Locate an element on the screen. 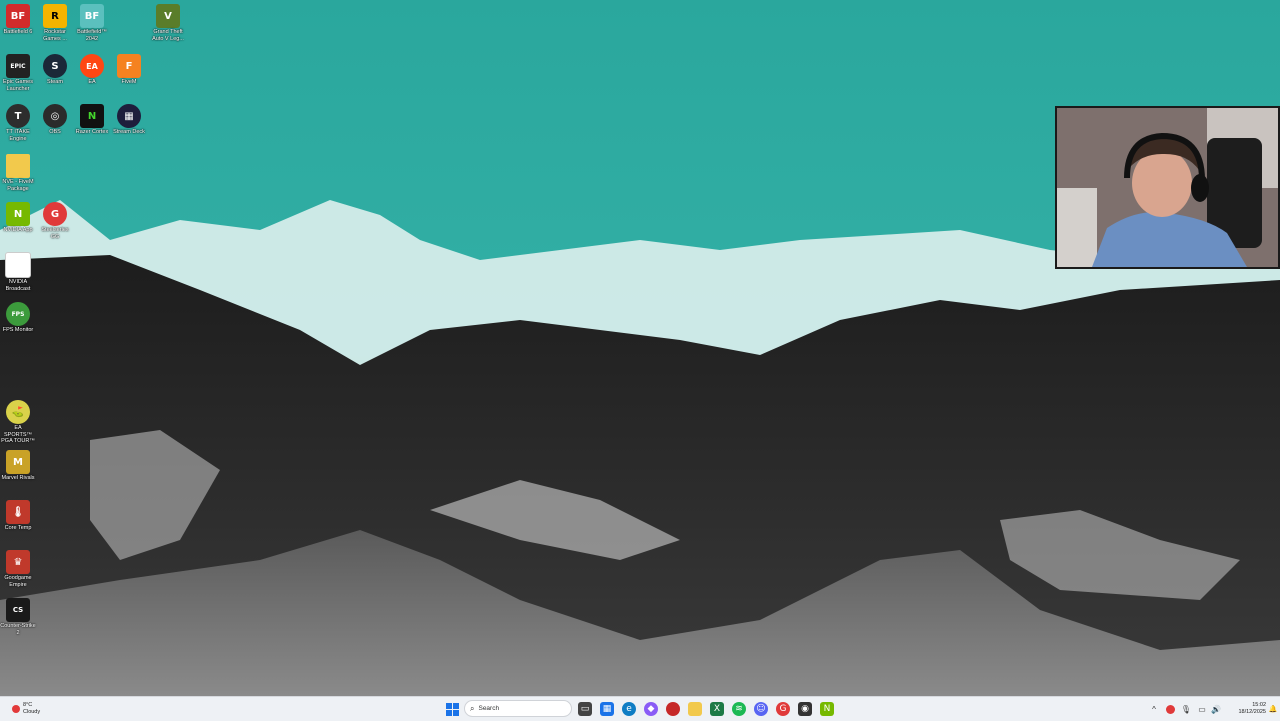 This screenshot has width=1280, height=721. icon-label: Stream Deck is located at coordinates (129, 132).